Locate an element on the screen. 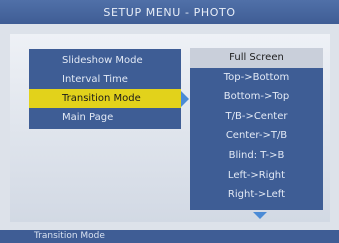  option-full-screen: Full Screen is located at coordinates (256, 58).